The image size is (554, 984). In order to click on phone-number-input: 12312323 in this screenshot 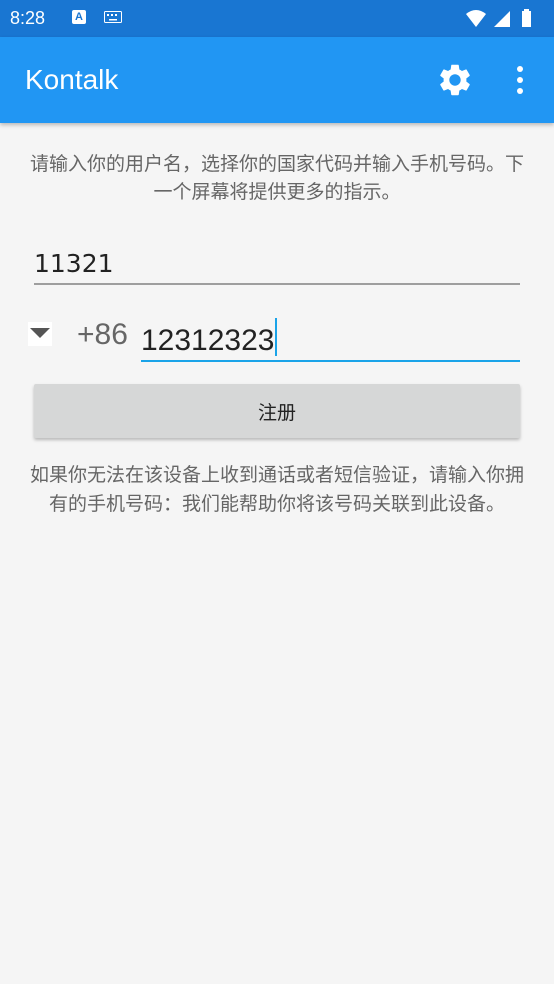, I will do `click(330, 338)`.